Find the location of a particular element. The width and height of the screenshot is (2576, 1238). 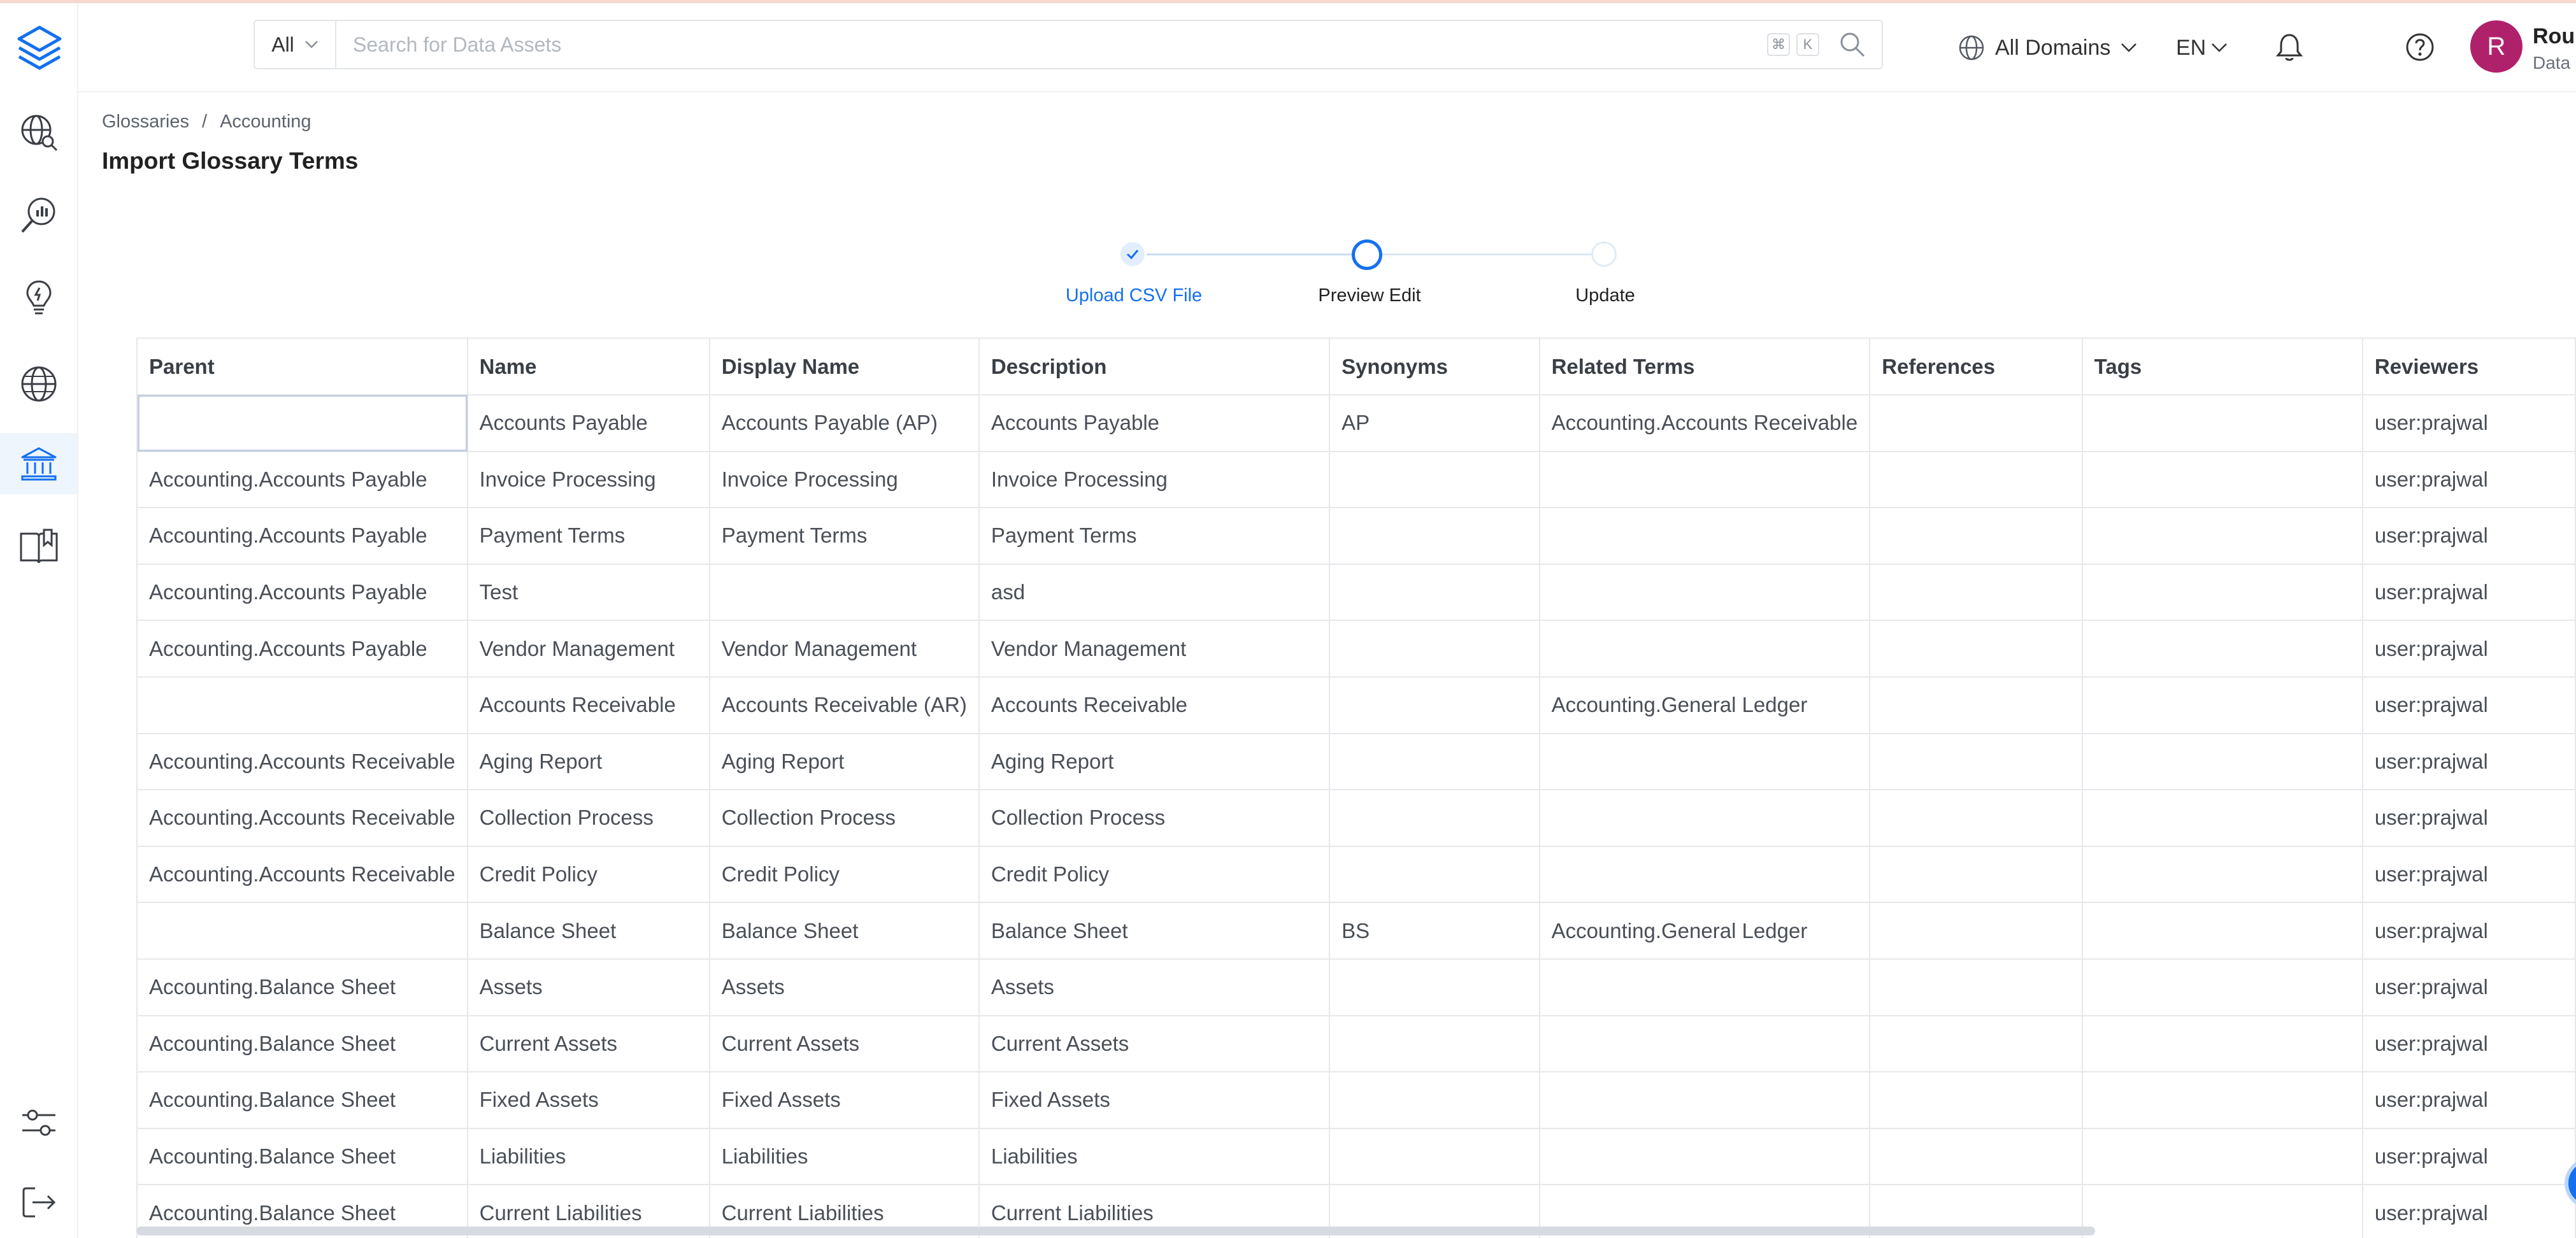

sidebar-item-domains is located at coordinates (38, 384).